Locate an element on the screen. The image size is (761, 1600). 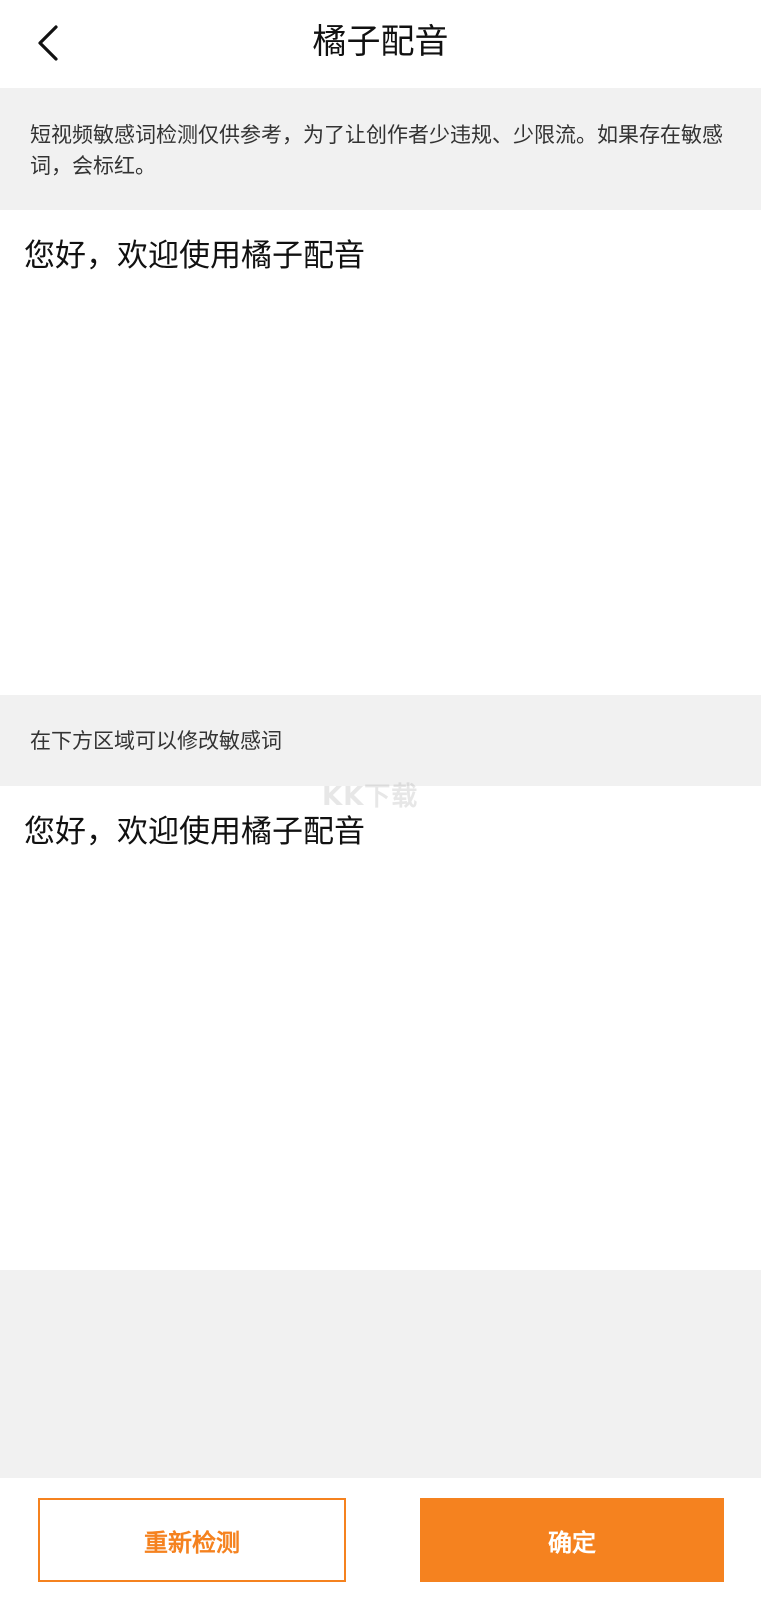
page-title: 橘子配音 is located at coordinates (380, 42).